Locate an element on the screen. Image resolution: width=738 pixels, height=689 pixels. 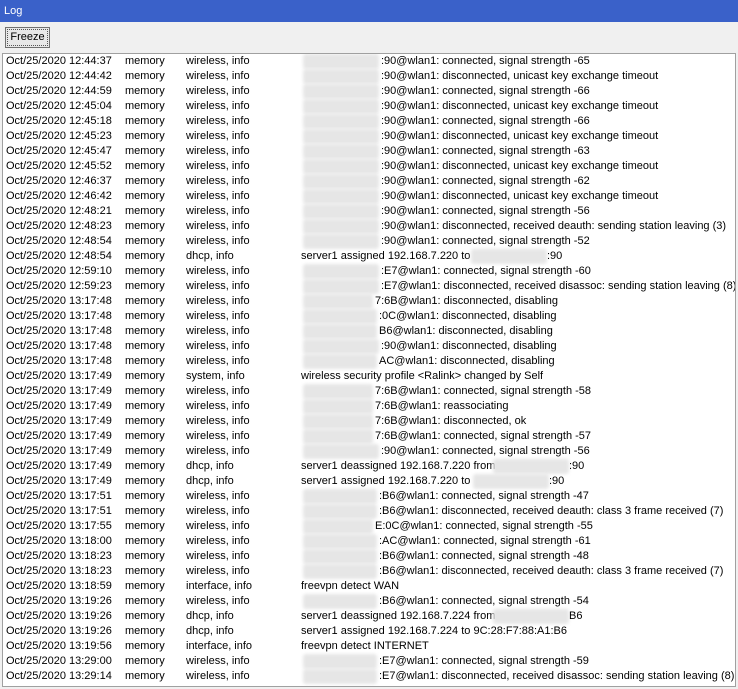
log-message: server1 deassigned 192.168.7.220 from is located at coordinates (398, 466).